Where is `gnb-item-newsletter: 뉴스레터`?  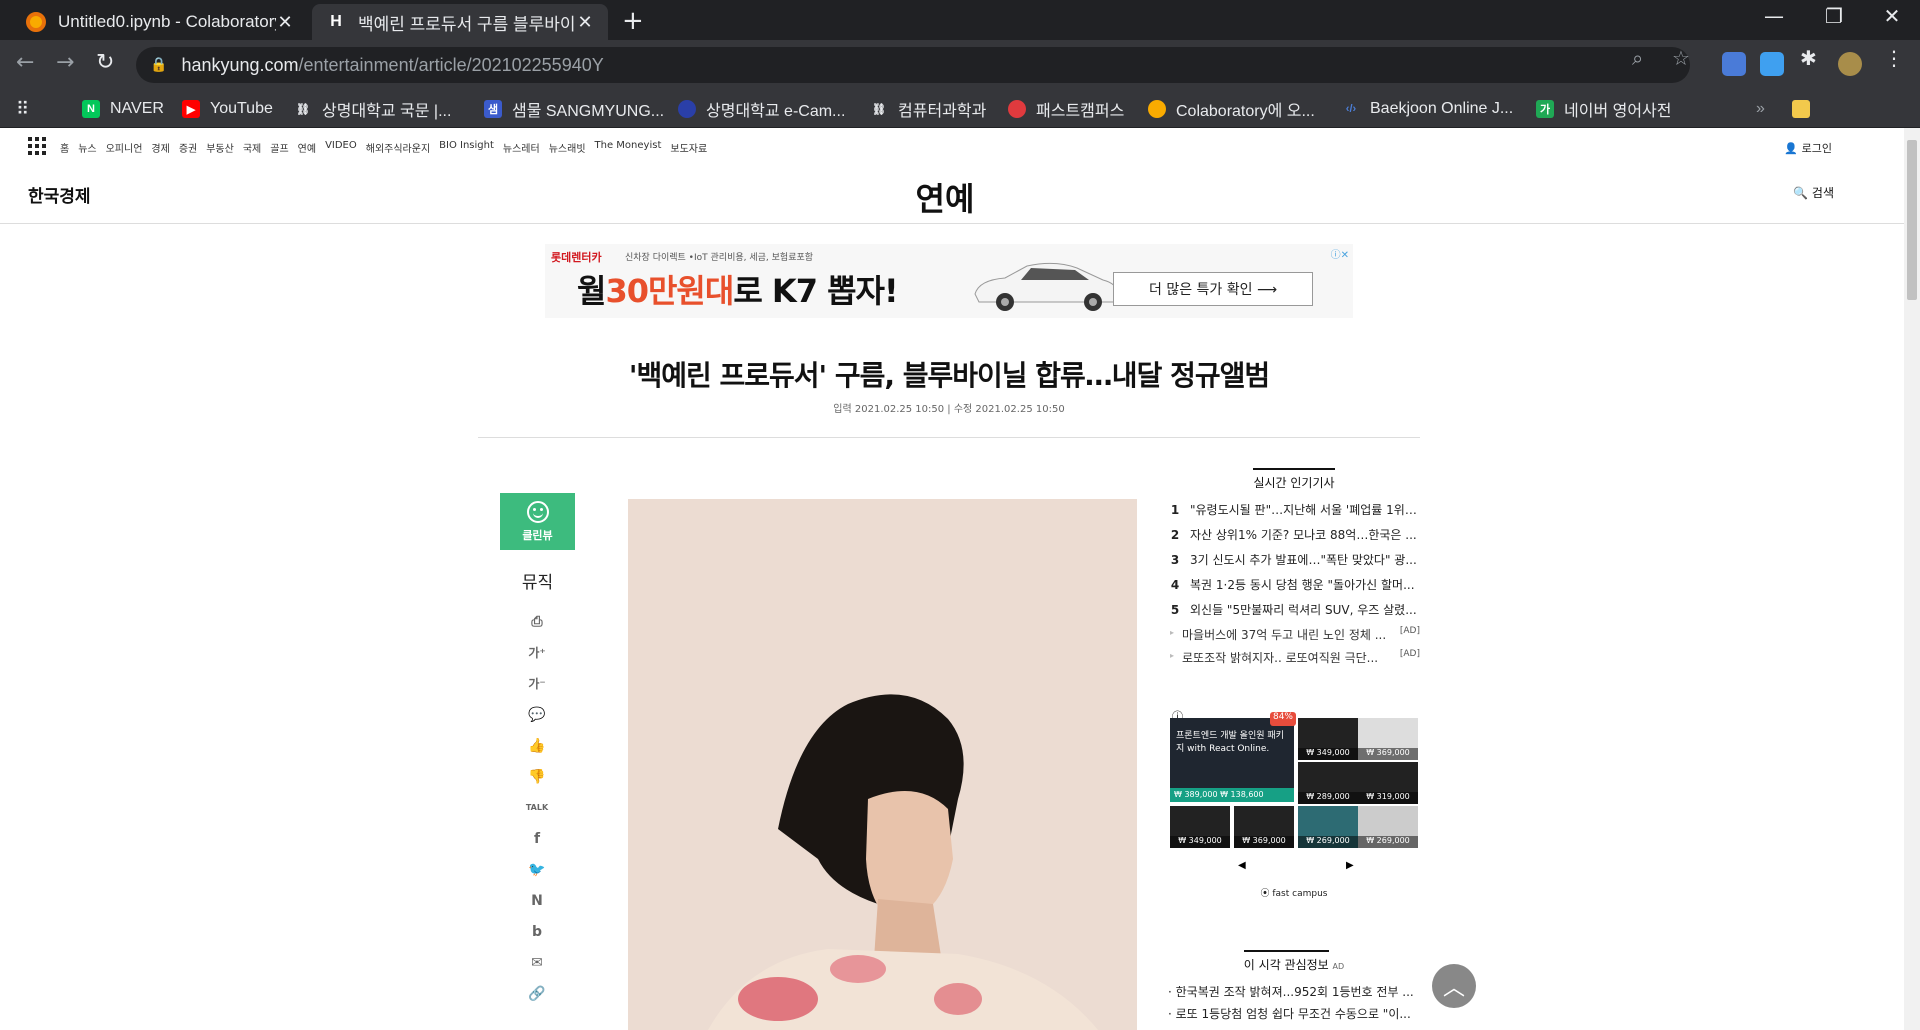 gnb-item-newsletter: 뉴스레터 is located at coordinates (521, 147).